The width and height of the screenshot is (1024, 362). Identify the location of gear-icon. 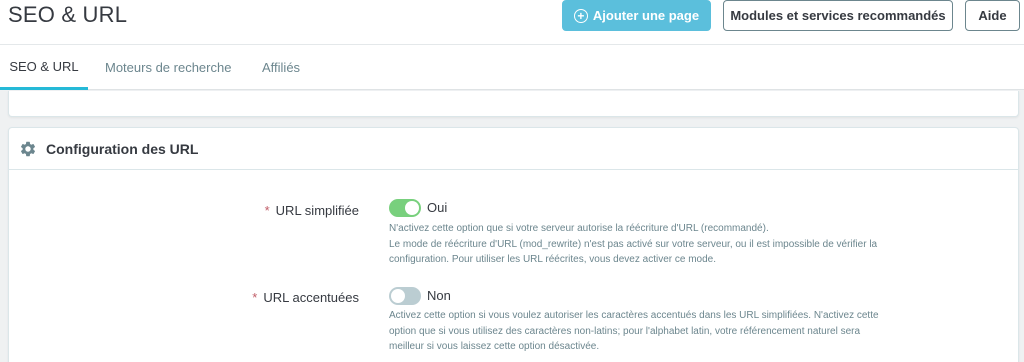
(28, 148).